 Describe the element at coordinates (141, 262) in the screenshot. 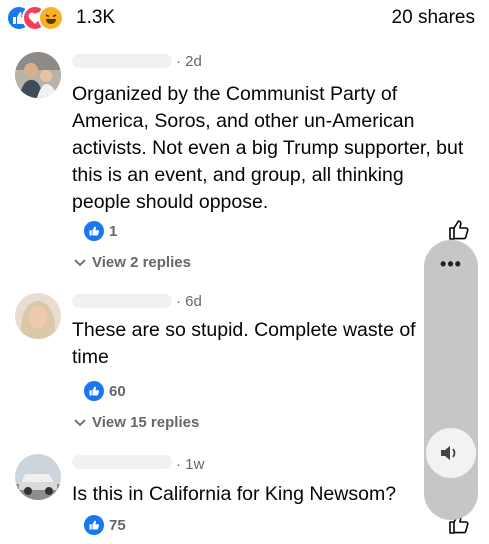

I see `view-replies-label: View 2 replies` at that location.